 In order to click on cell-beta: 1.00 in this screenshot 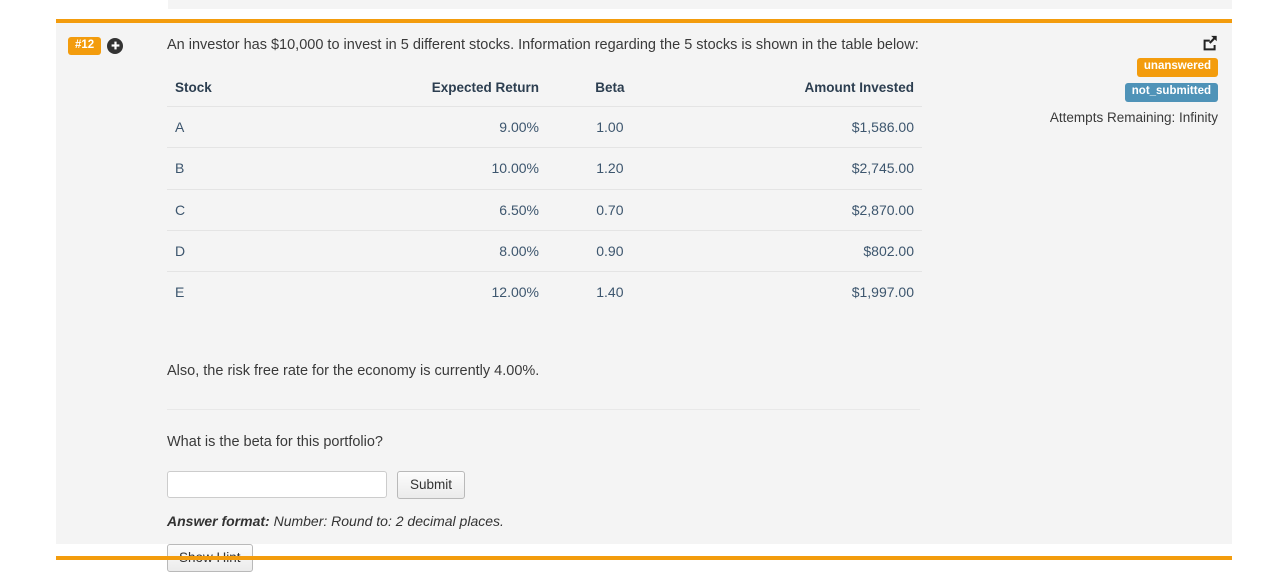, I will do `click(610, 127)`.